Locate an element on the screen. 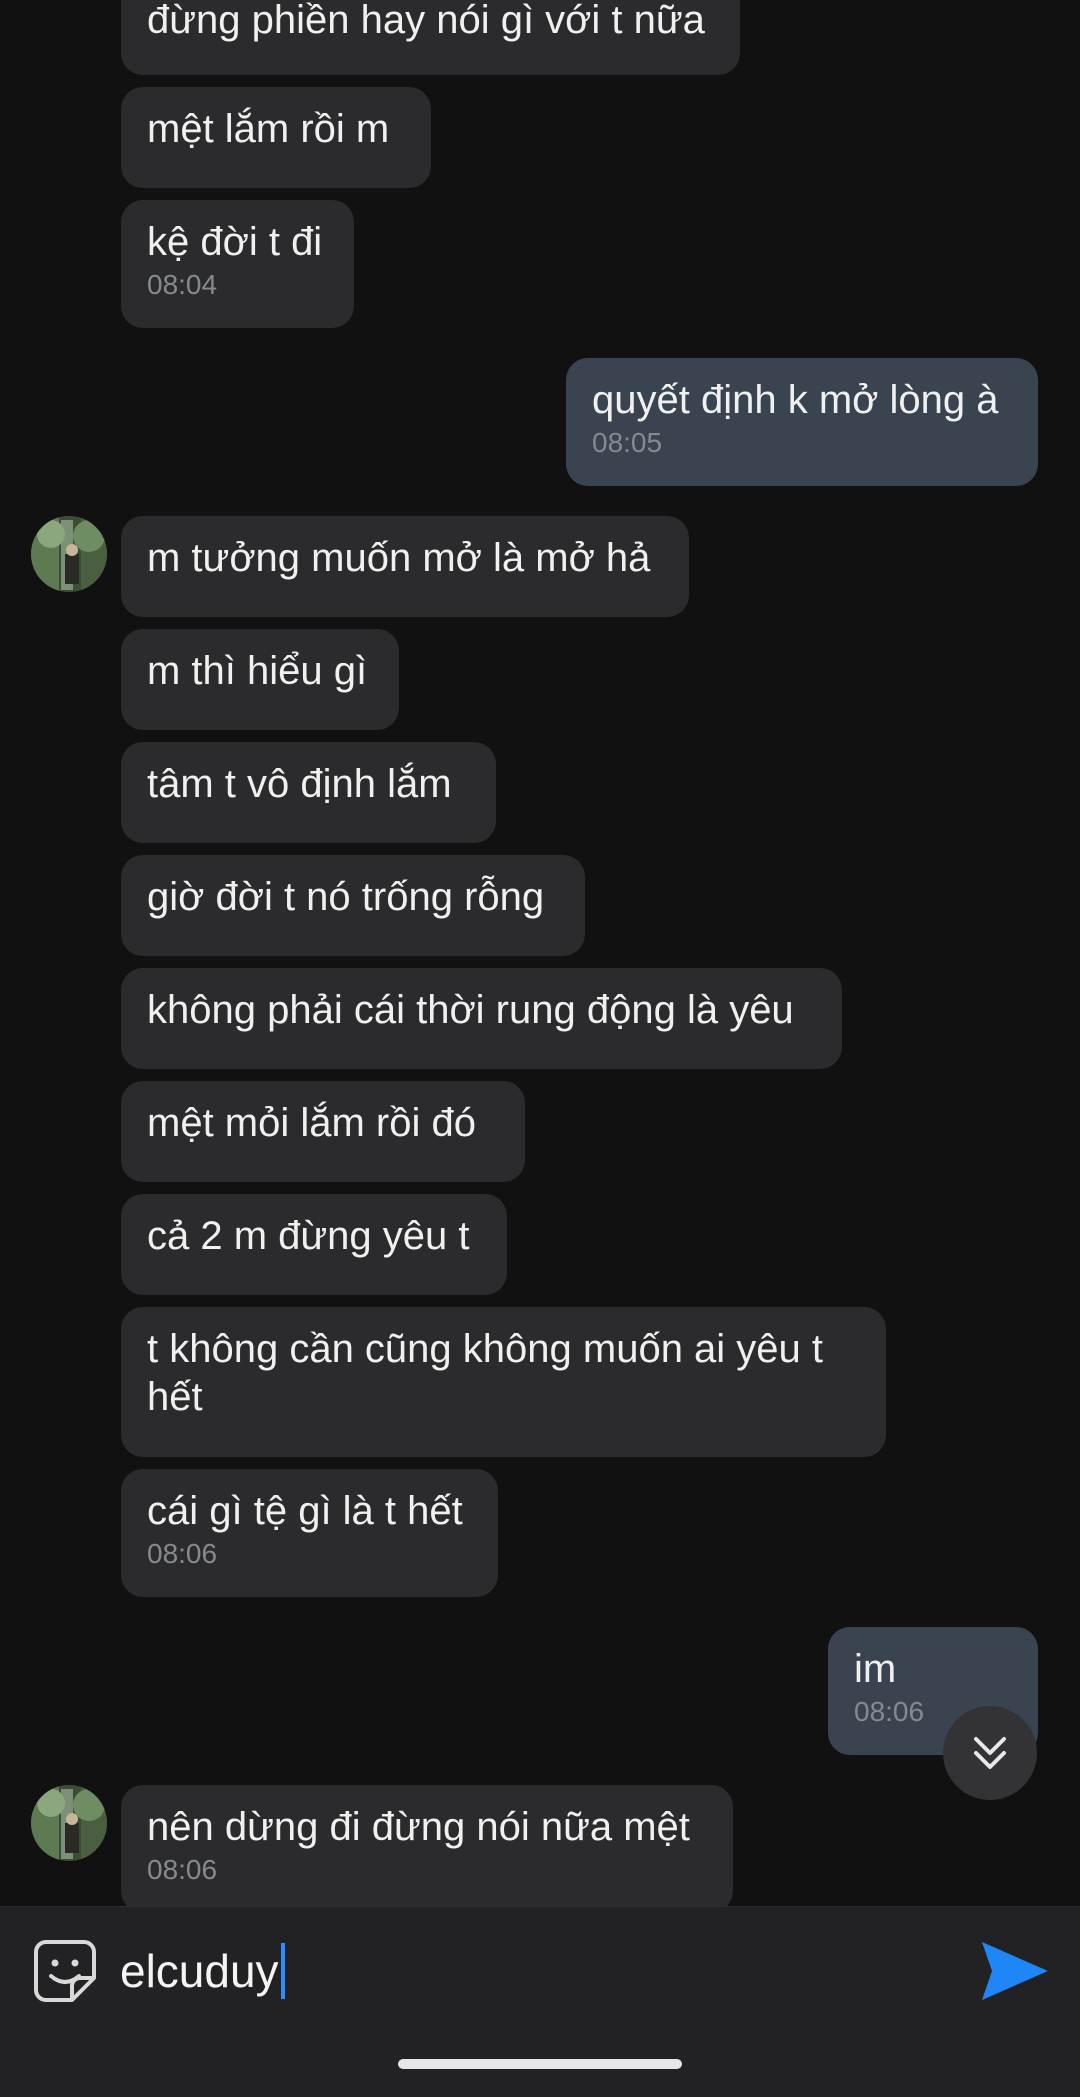  sticker-button is located at coordinates (65, 1971).